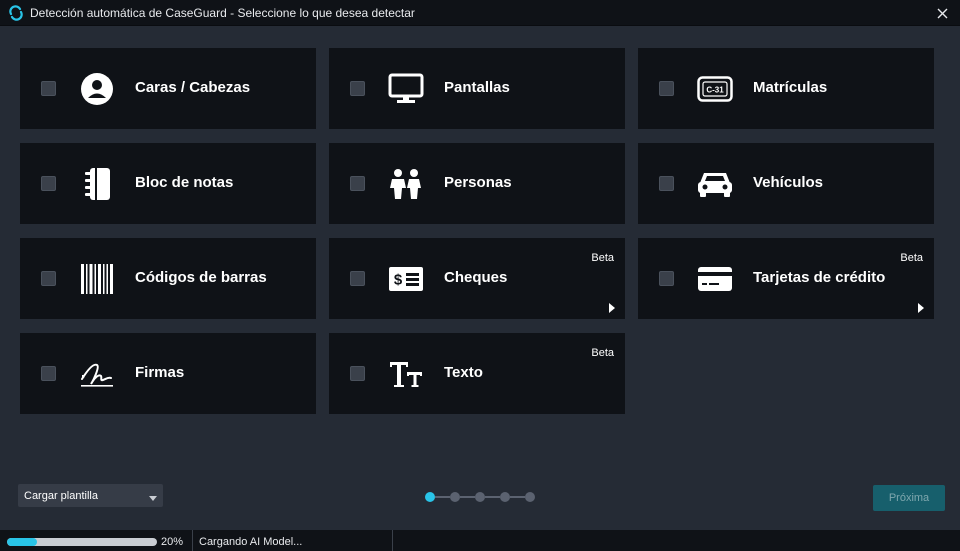 The width and height of the screenshot is (960, 551). What do you see at coordinates (715, 279) in the screenshot?
I see `credit-card-icon` at bounding box center [715, 279].